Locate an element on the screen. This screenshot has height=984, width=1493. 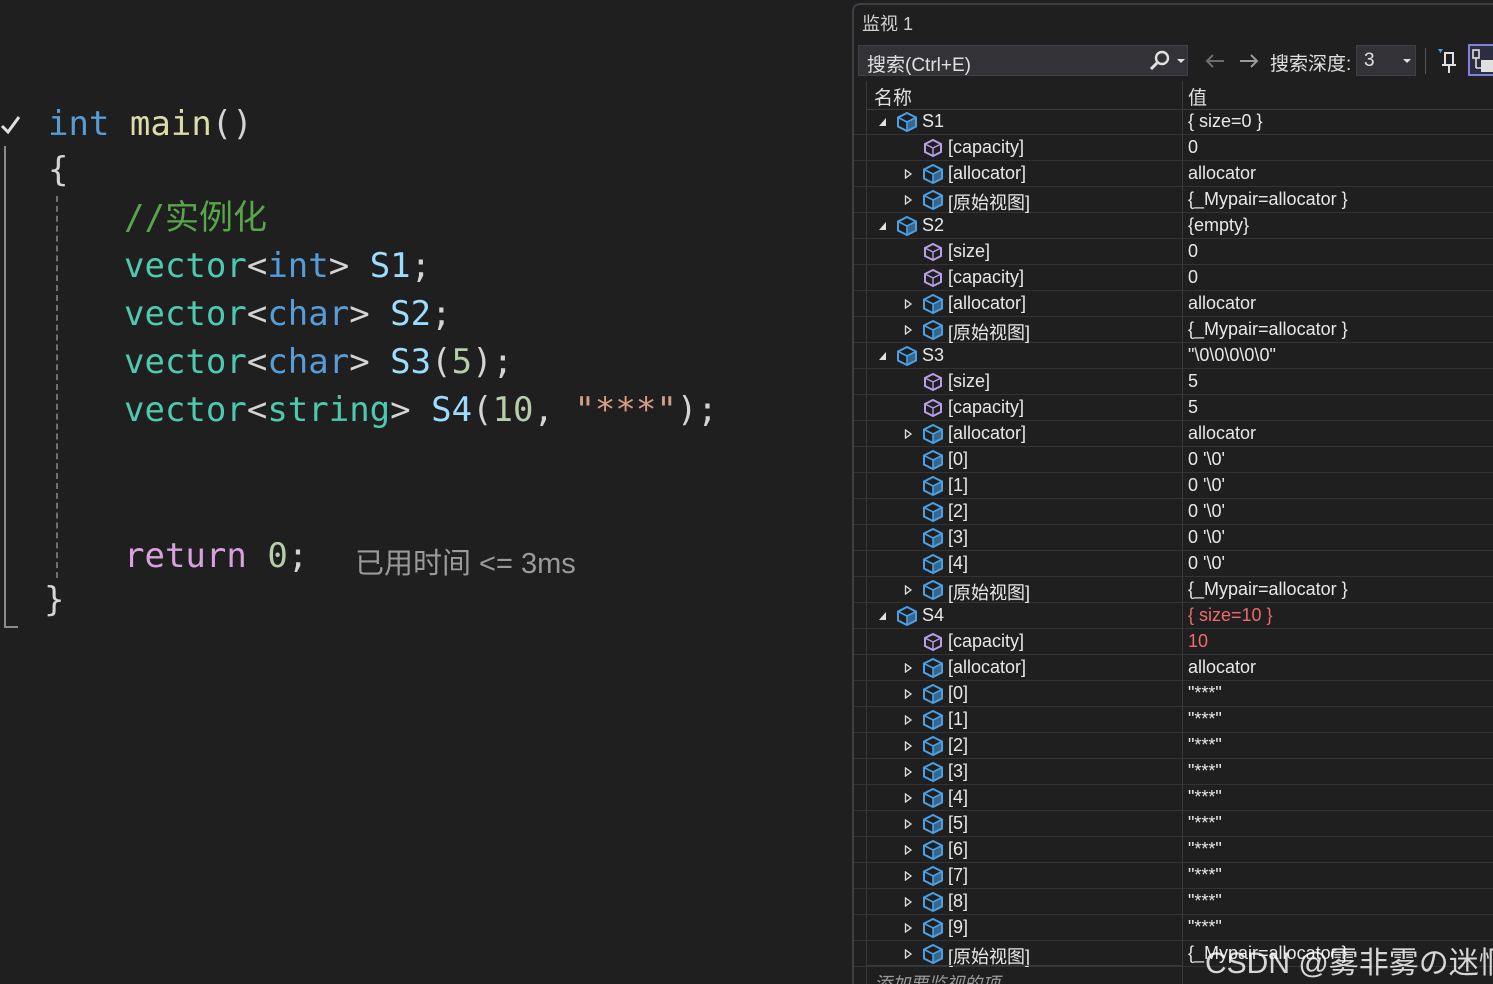
watch-row: [6] "***" is located at coordinates (1173, 850).